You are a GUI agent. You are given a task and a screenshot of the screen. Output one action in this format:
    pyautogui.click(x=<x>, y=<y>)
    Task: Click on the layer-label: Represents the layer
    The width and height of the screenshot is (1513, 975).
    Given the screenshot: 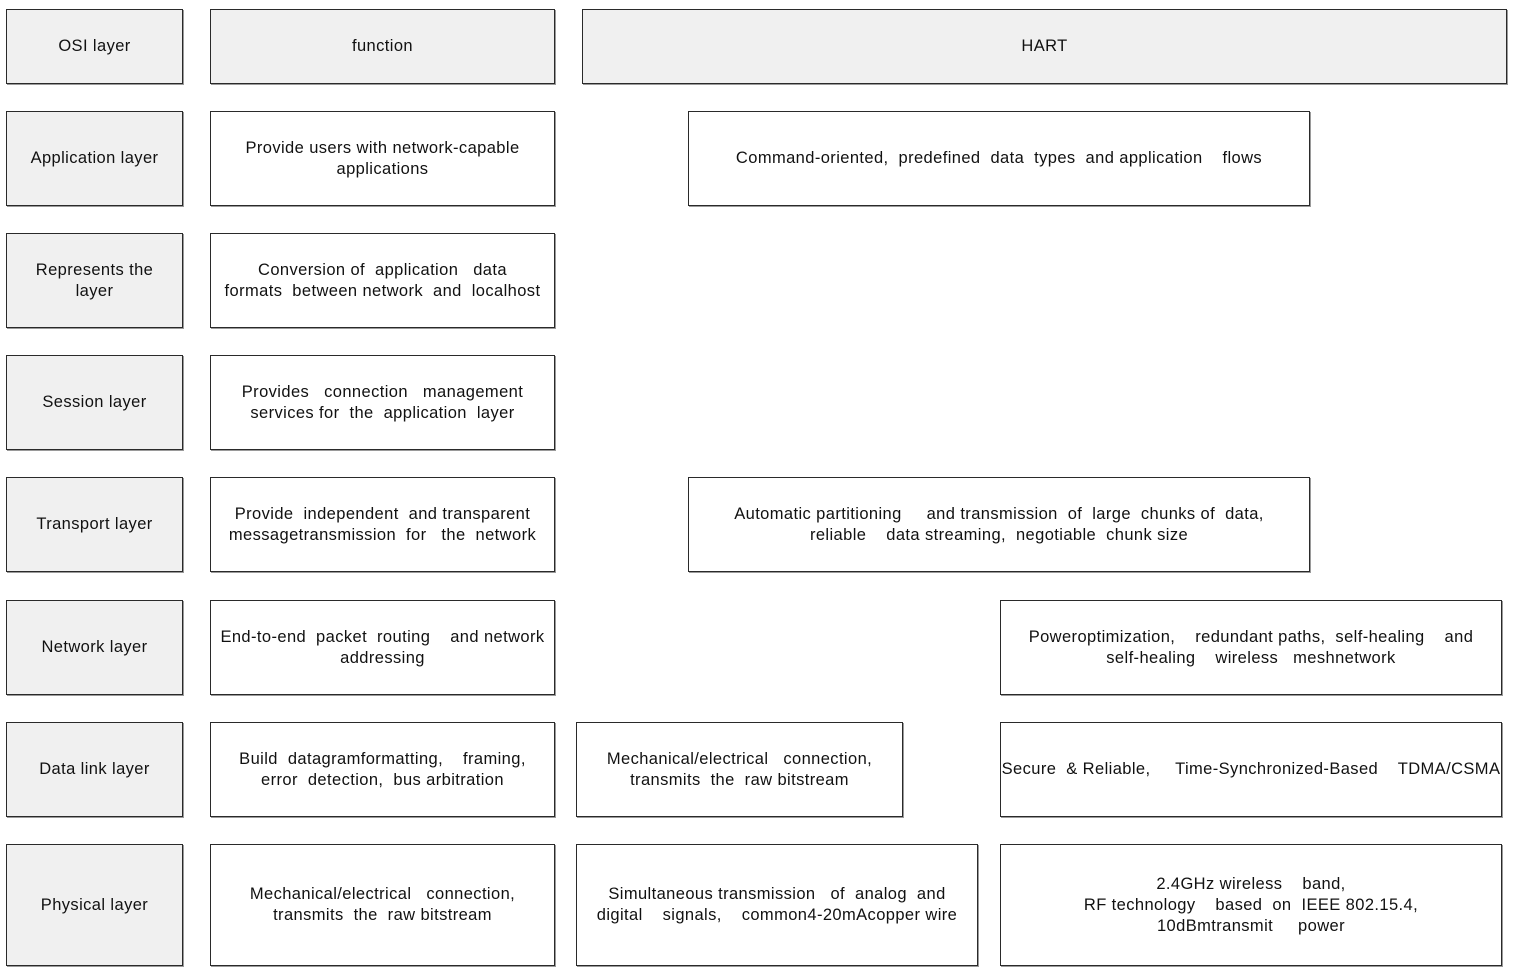 What is the action you would take?
    pyautogui.click(x=94, y=280)
    